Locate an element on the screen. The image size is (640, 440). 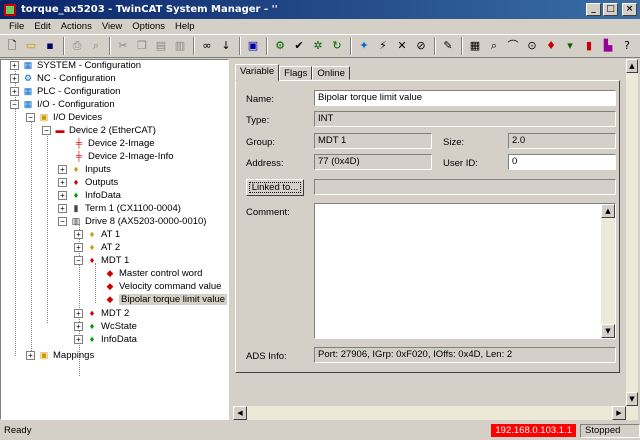
copy-icon: ❐ is located at coordinates (142, 46).